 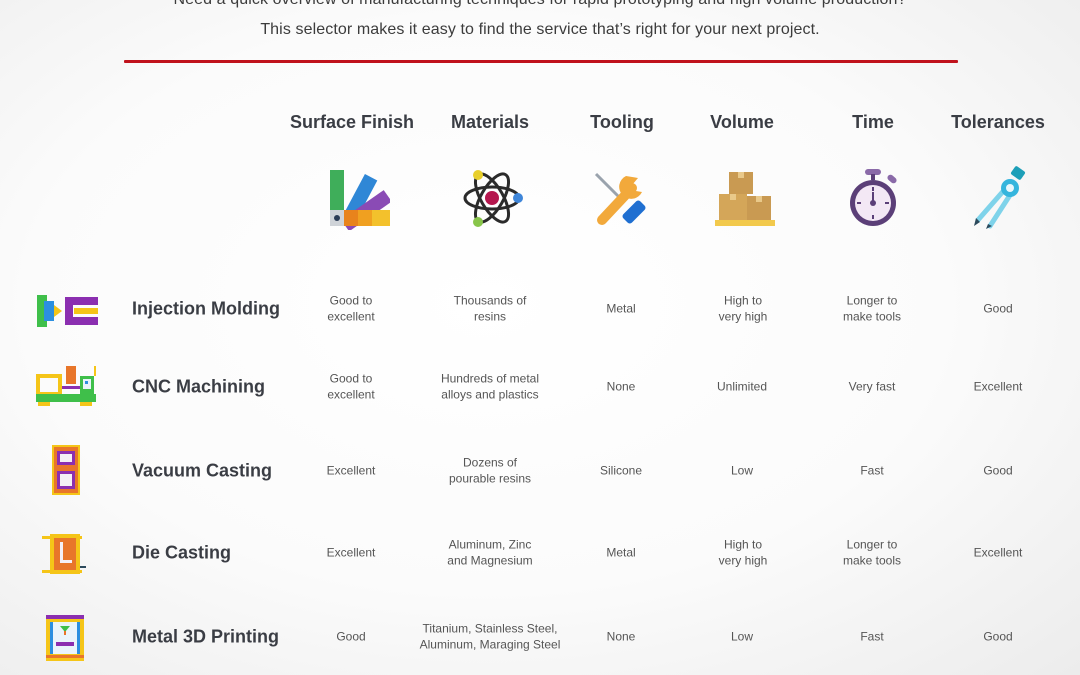 What do you see at coordinates (998, 470) in the screenshot?
I see `cell-vacuum-casting-tolerances: Good` at bounding box center [998, 470].